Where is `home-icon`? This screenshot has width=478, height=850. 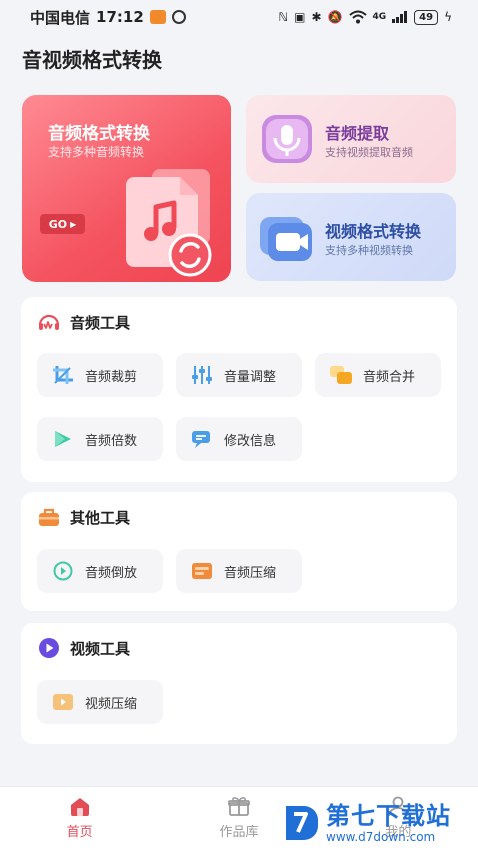 home-icon is located at coordinates (79, 807).